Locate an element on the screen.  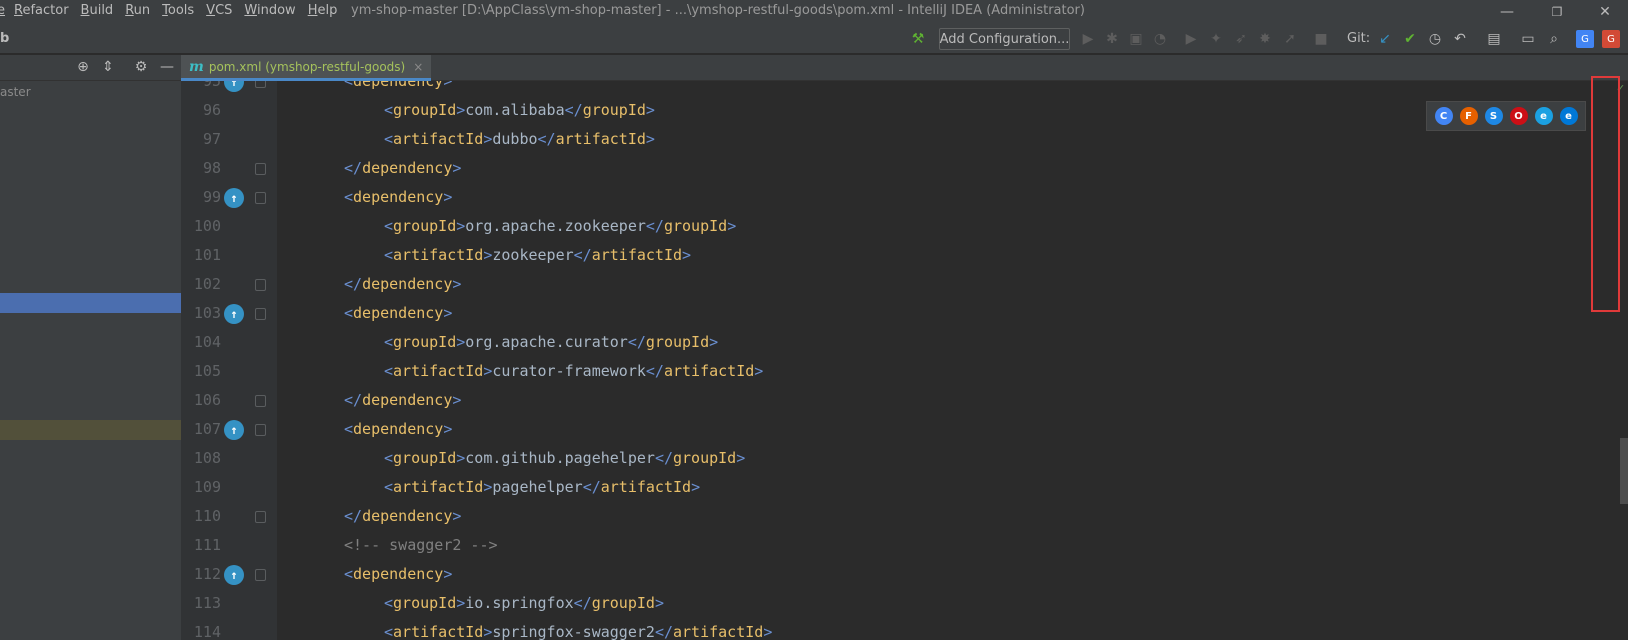
xml-value: pagehelper is located at coordinates (537, 487).